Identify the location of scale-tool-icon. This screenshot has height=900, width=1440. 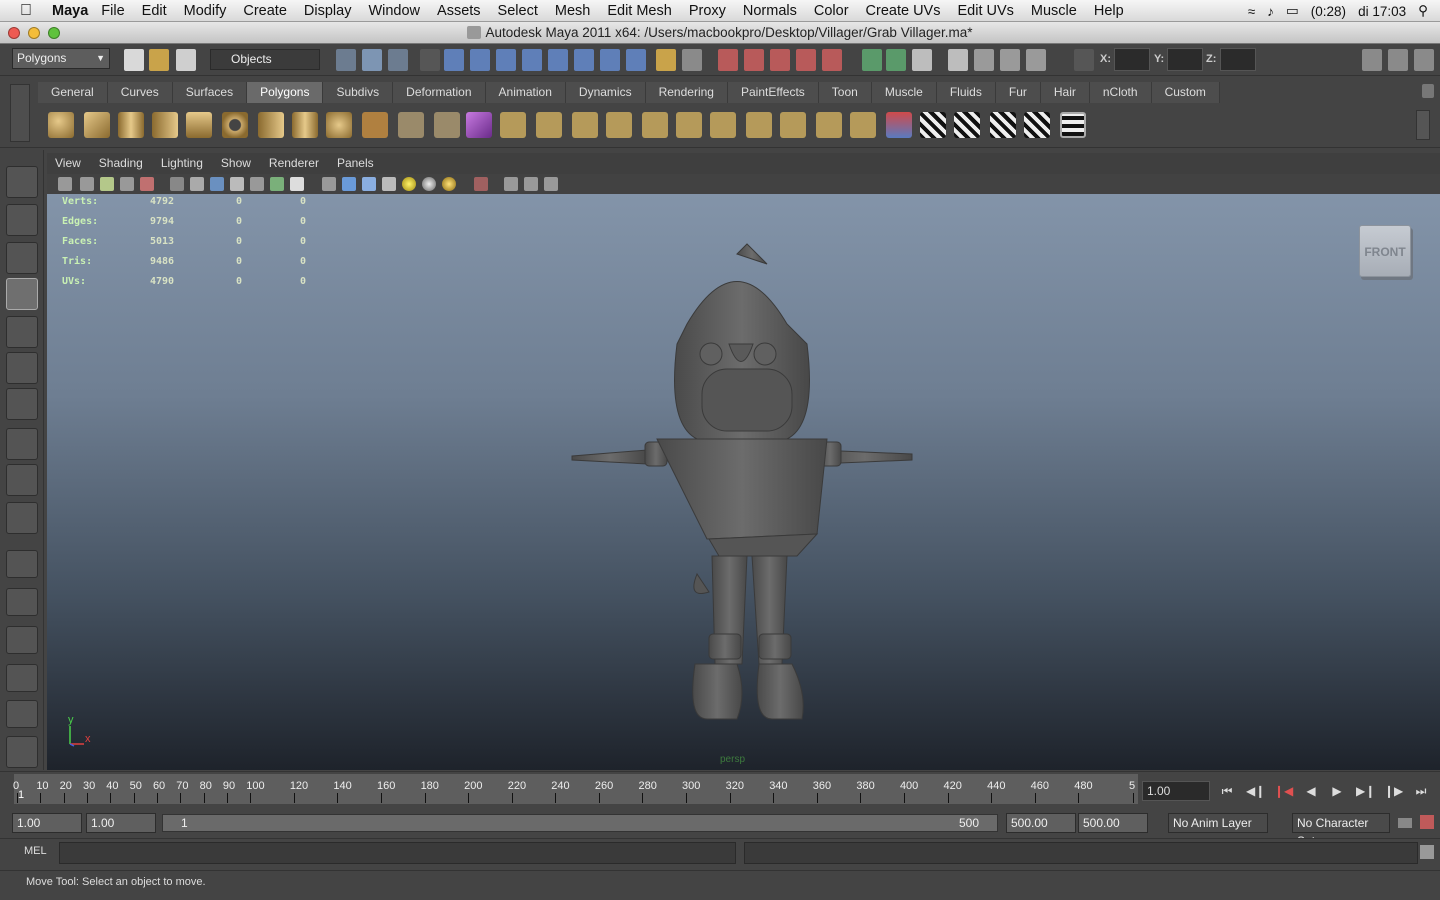
(22, 368).